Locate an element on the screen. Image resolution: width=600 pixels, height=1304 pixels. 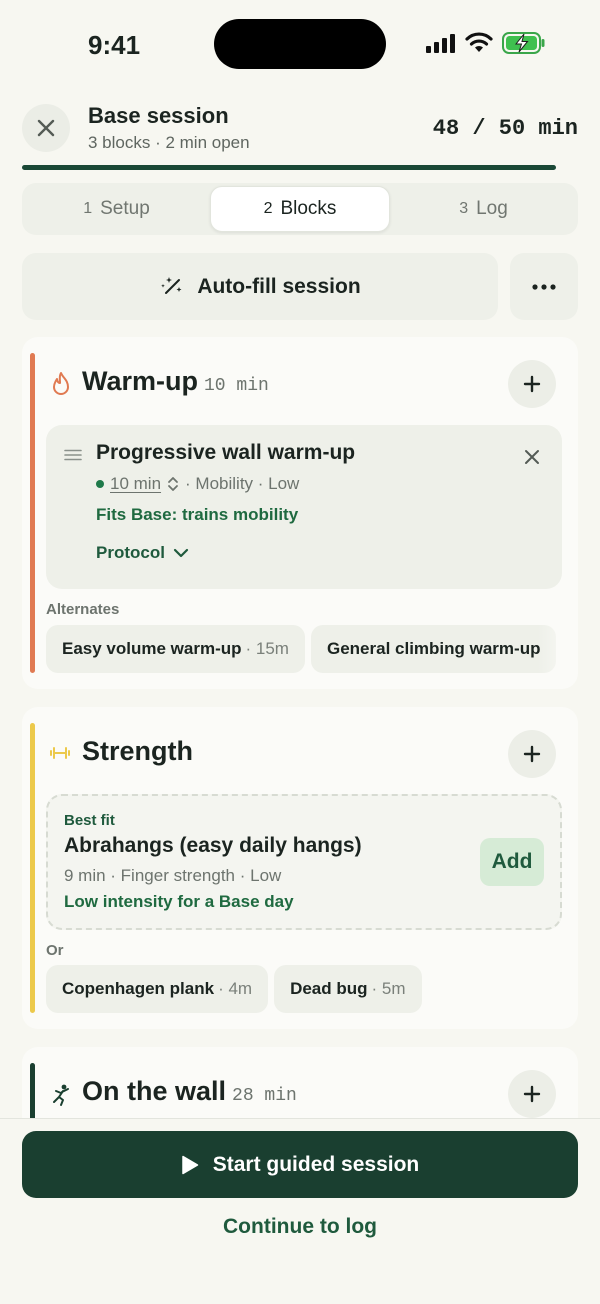
tab-number: 2 is located at coordinates (268, 208).